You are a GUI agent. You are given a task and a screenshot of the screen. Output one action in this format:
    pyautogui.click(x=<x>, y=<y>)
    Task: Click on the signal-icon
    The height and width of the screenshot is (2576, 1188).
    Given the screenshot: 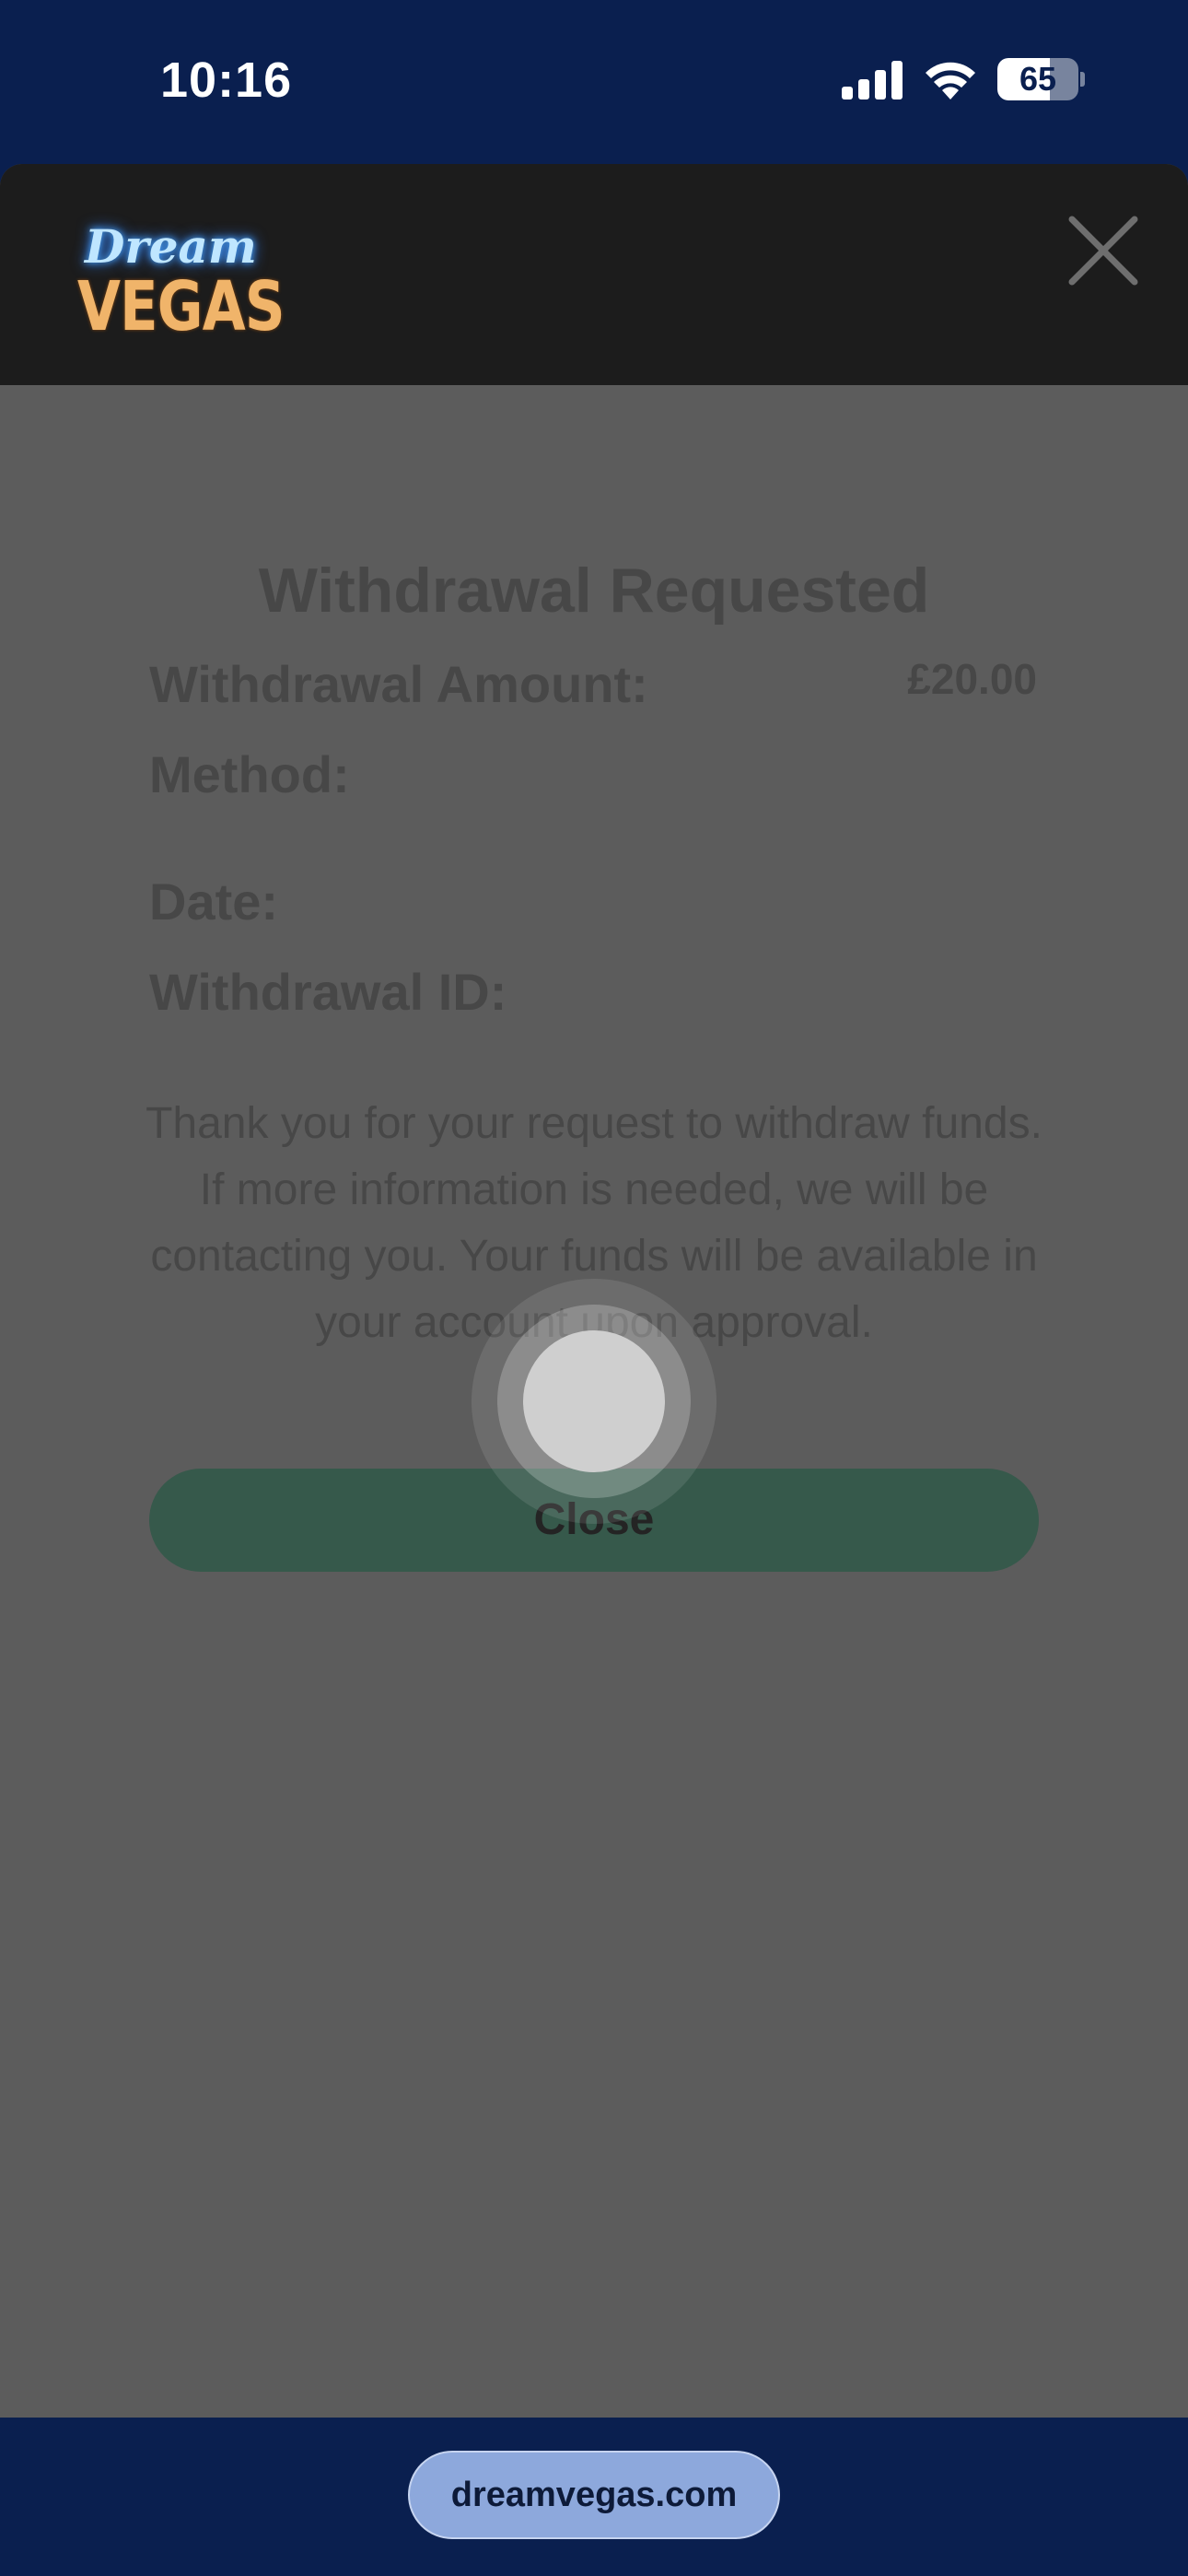 What is the action you would take?
    pyautogui.click(x=872, y=80)
    